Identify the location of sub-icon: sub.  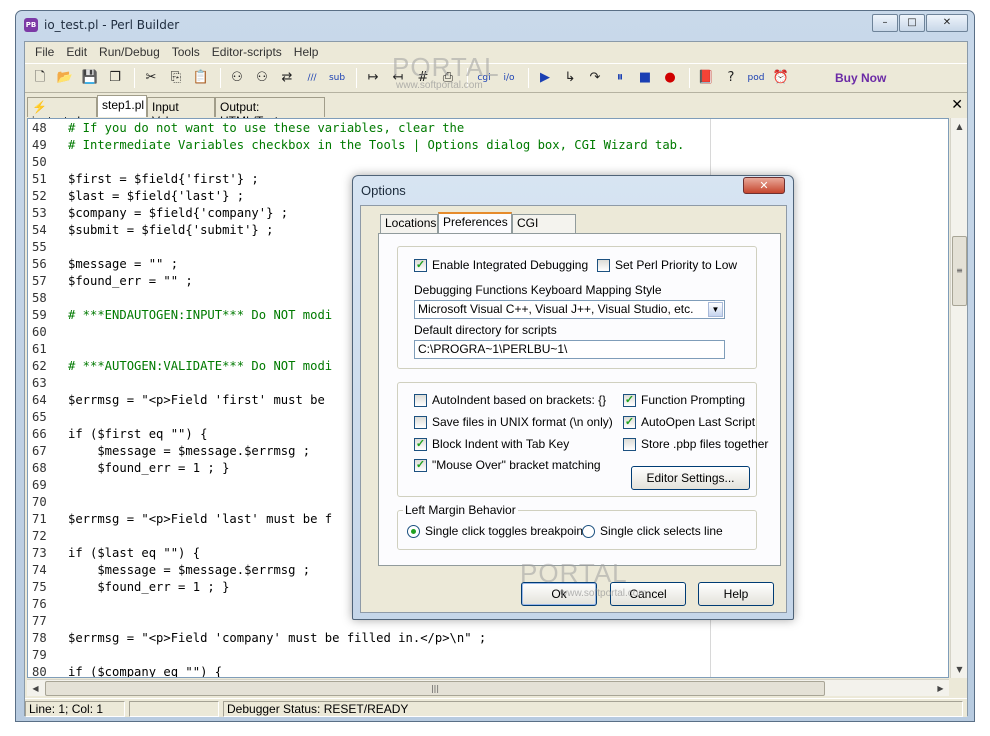
(337, 78).